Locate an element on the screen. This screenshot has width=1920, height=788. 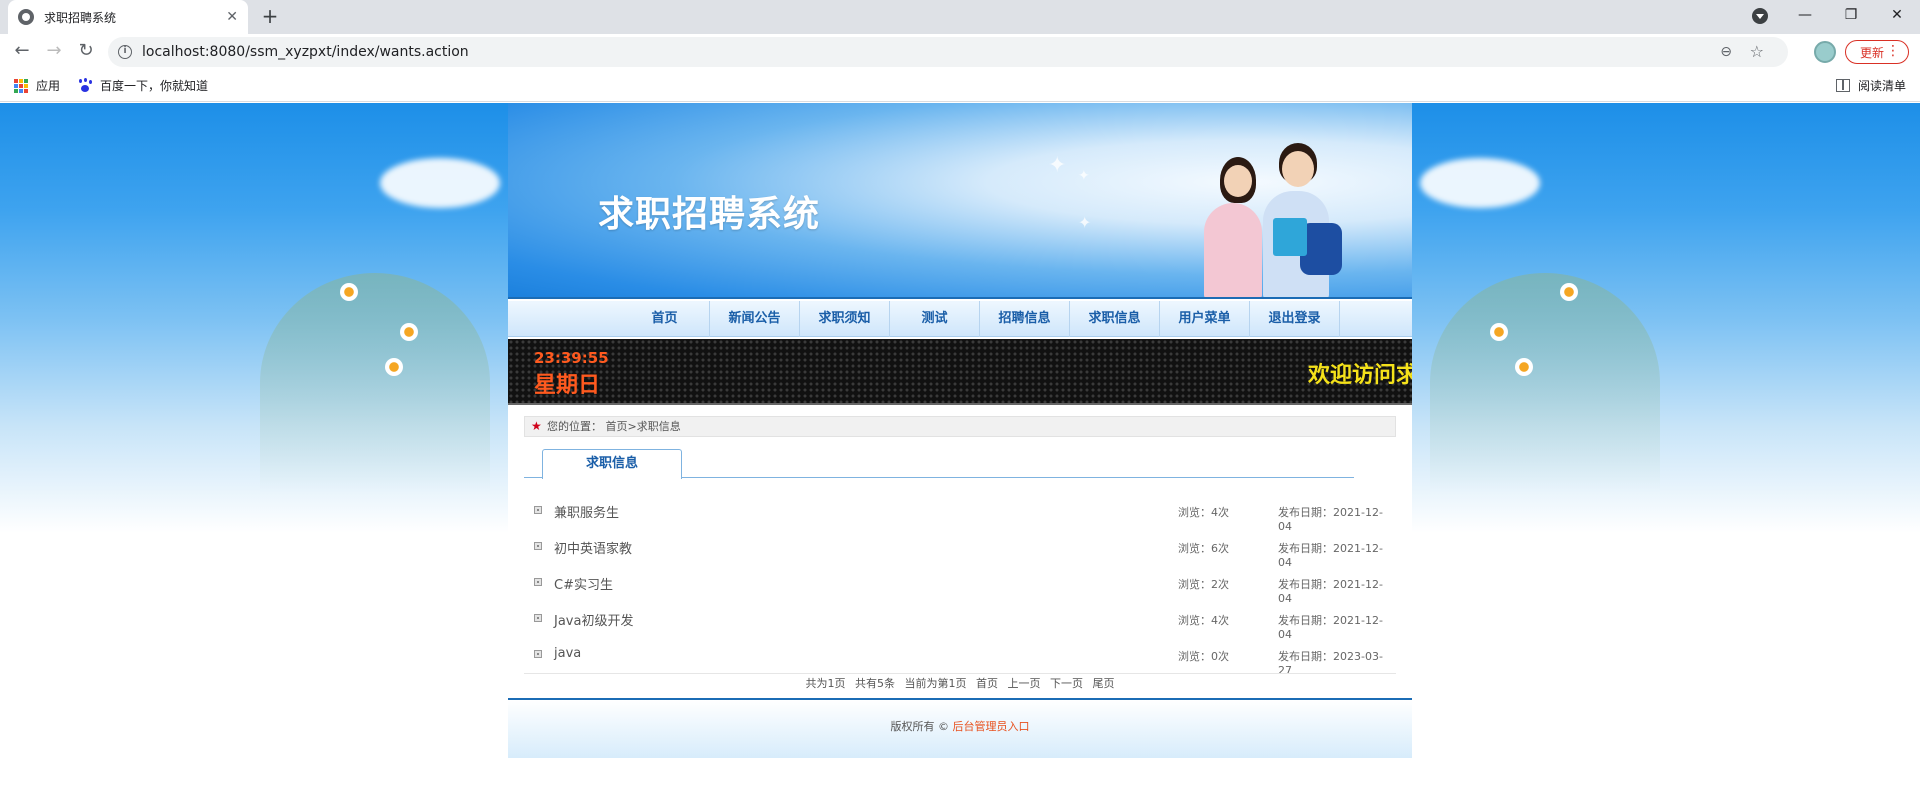
bookmarks-bar: 应用 百度一下，你就知道 阅读清单 is located at coordinates (960, 86).